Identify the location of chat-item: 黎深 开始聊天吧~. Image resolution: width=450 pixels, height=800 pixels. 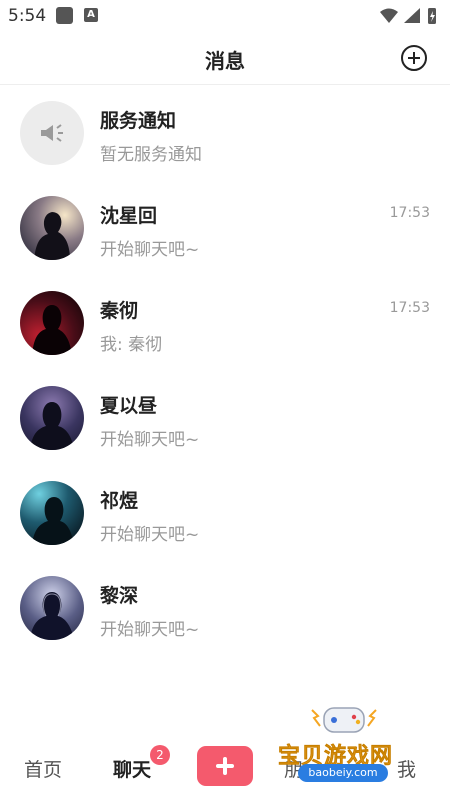
(225, 609).